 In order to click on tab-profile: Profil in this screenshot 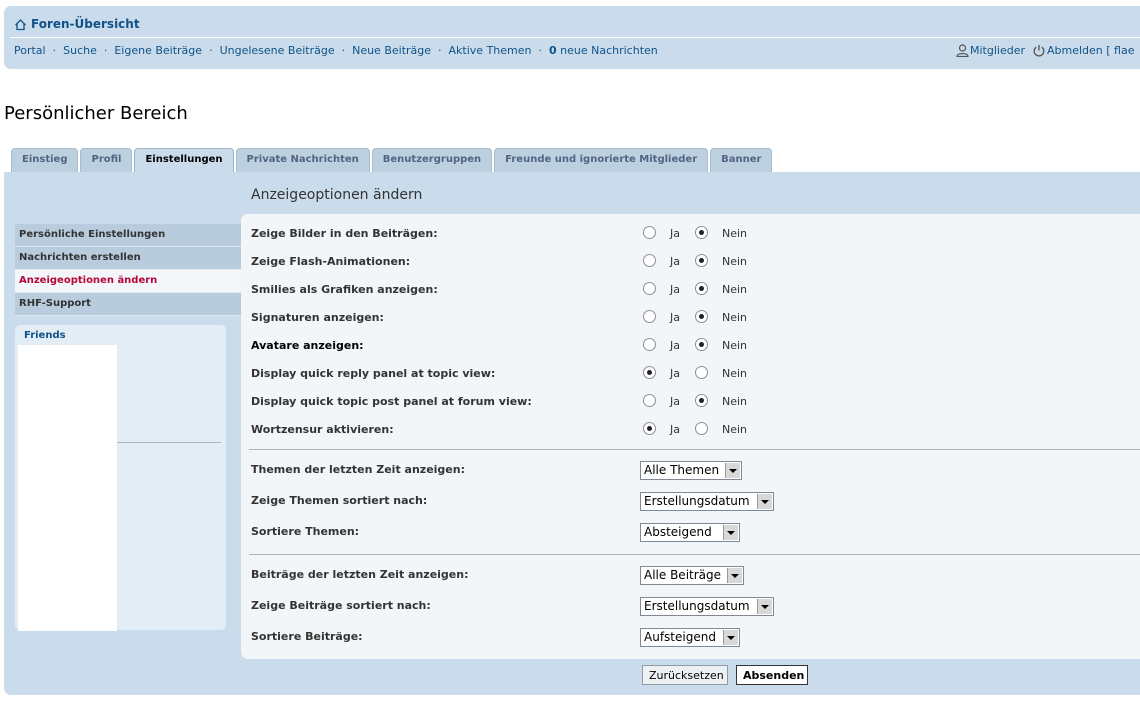, I will do `click(106, 160)`.